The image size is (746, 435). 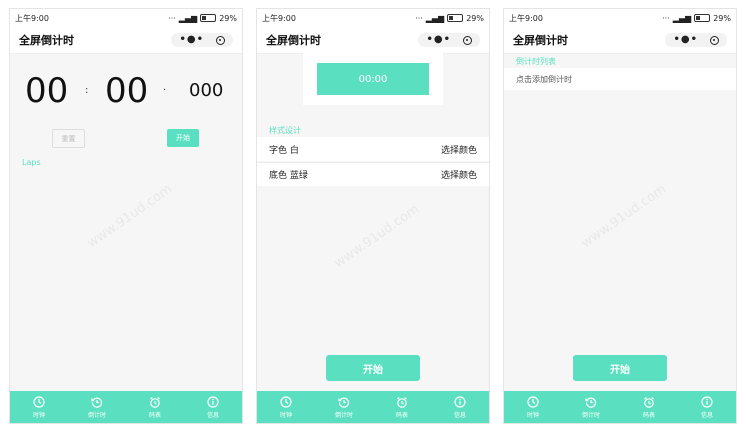 I want to click on row-label: 底色 蓝绿, so click(x=288, y=176).